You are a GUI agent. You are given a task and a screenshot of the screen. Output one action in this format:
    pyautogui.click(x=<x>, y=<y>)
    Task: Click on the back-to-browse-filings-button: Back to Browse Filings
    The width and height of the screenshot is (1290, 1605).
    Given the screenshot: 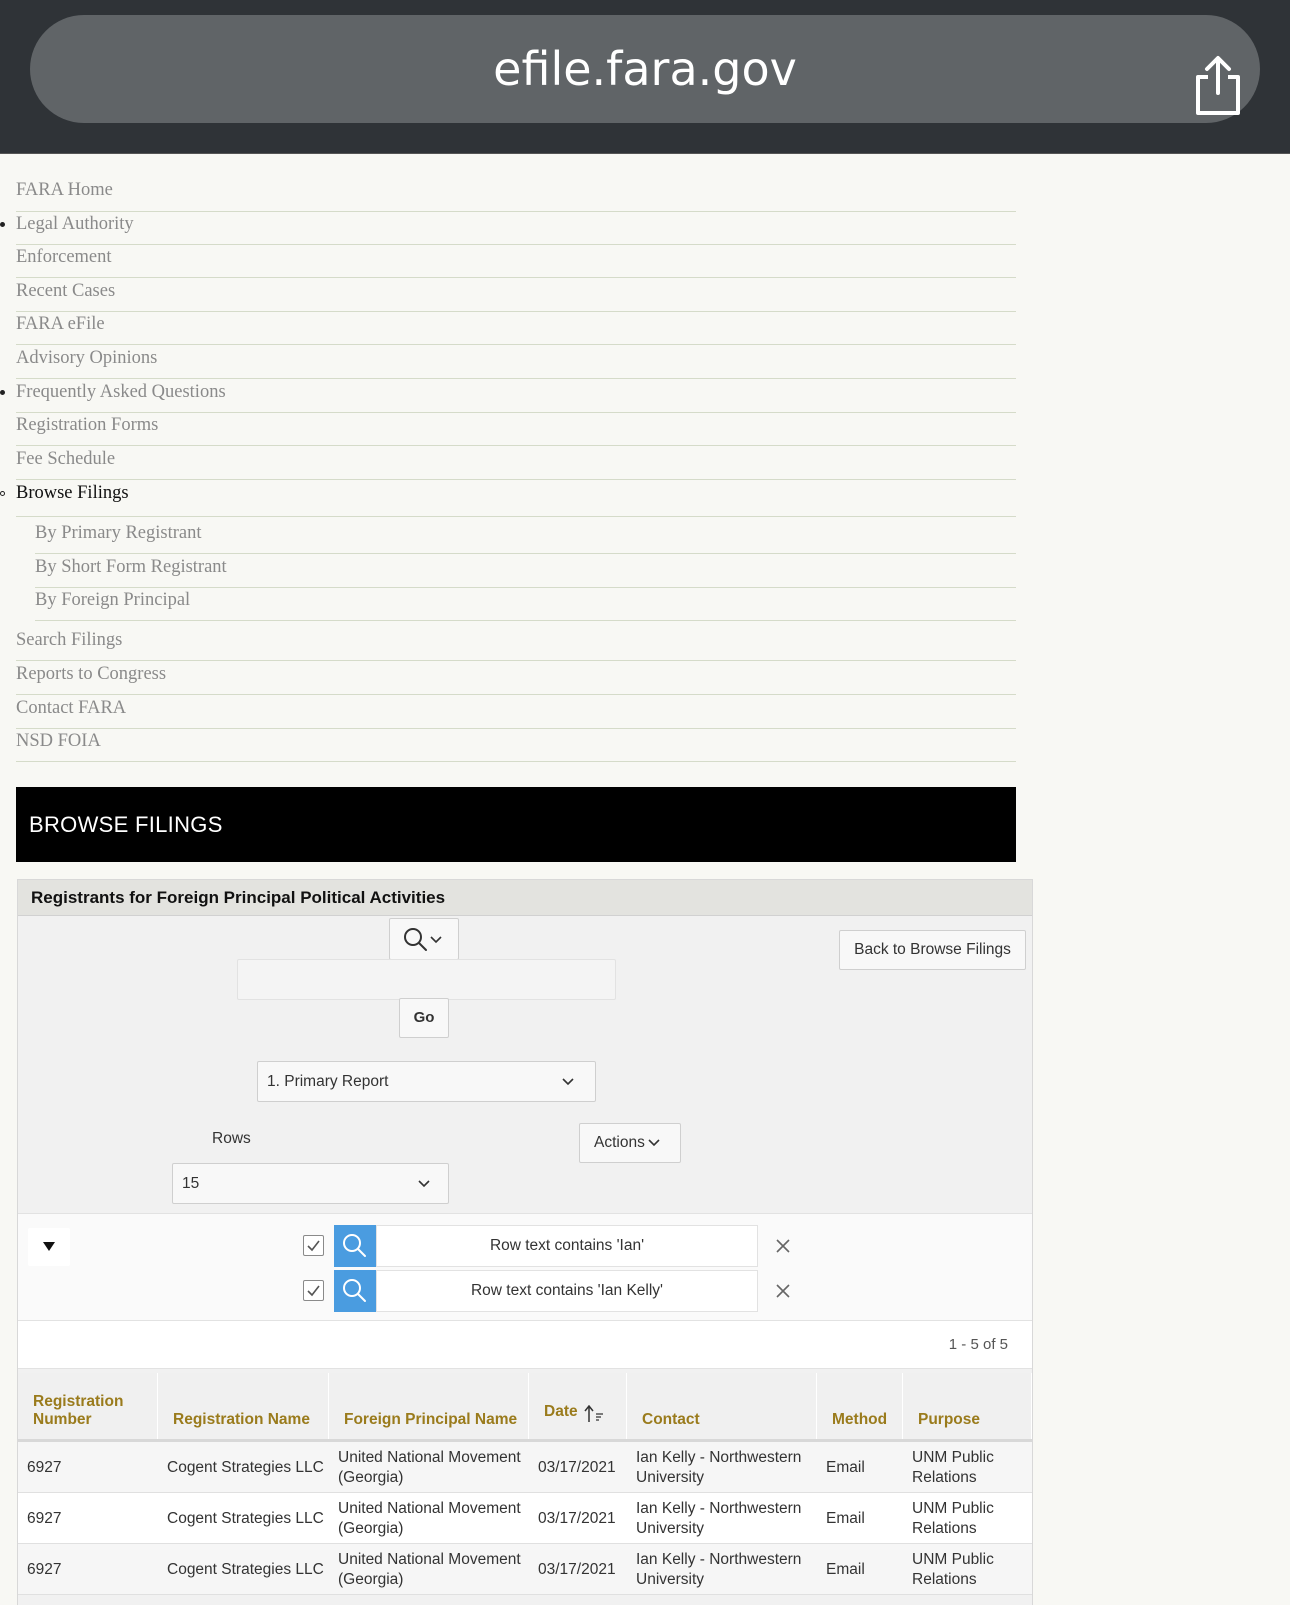 What is the action you would take?
    pyautogui.click(x=932, y=950)
    